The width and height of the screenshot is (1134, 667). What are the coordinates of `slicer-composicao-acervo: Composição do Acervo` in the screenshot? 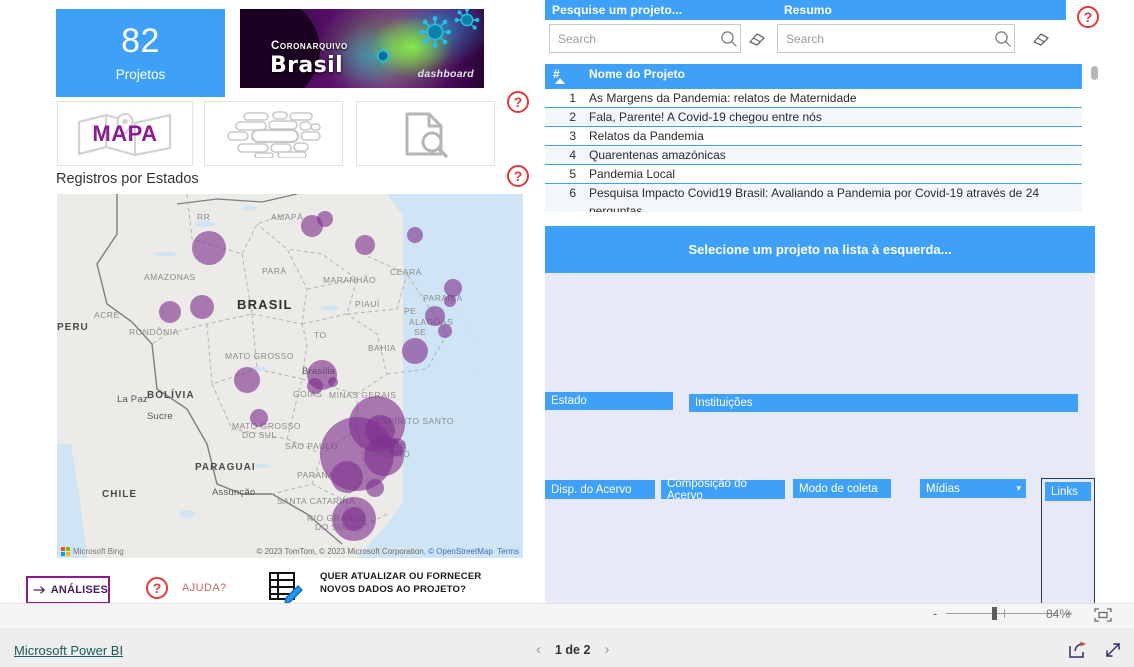 It's located at (723, 541).